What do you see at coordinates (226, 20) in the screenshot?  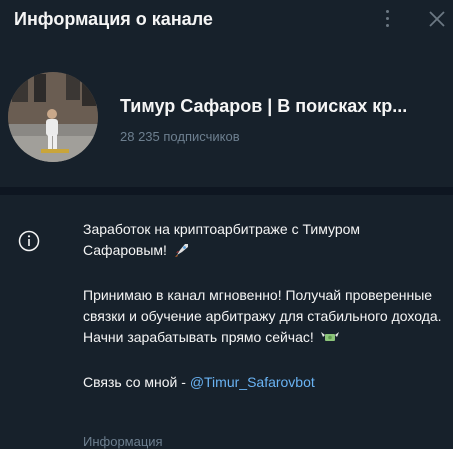 I see `dialog-header: Информация о канале` at bounding box center [226, 20].